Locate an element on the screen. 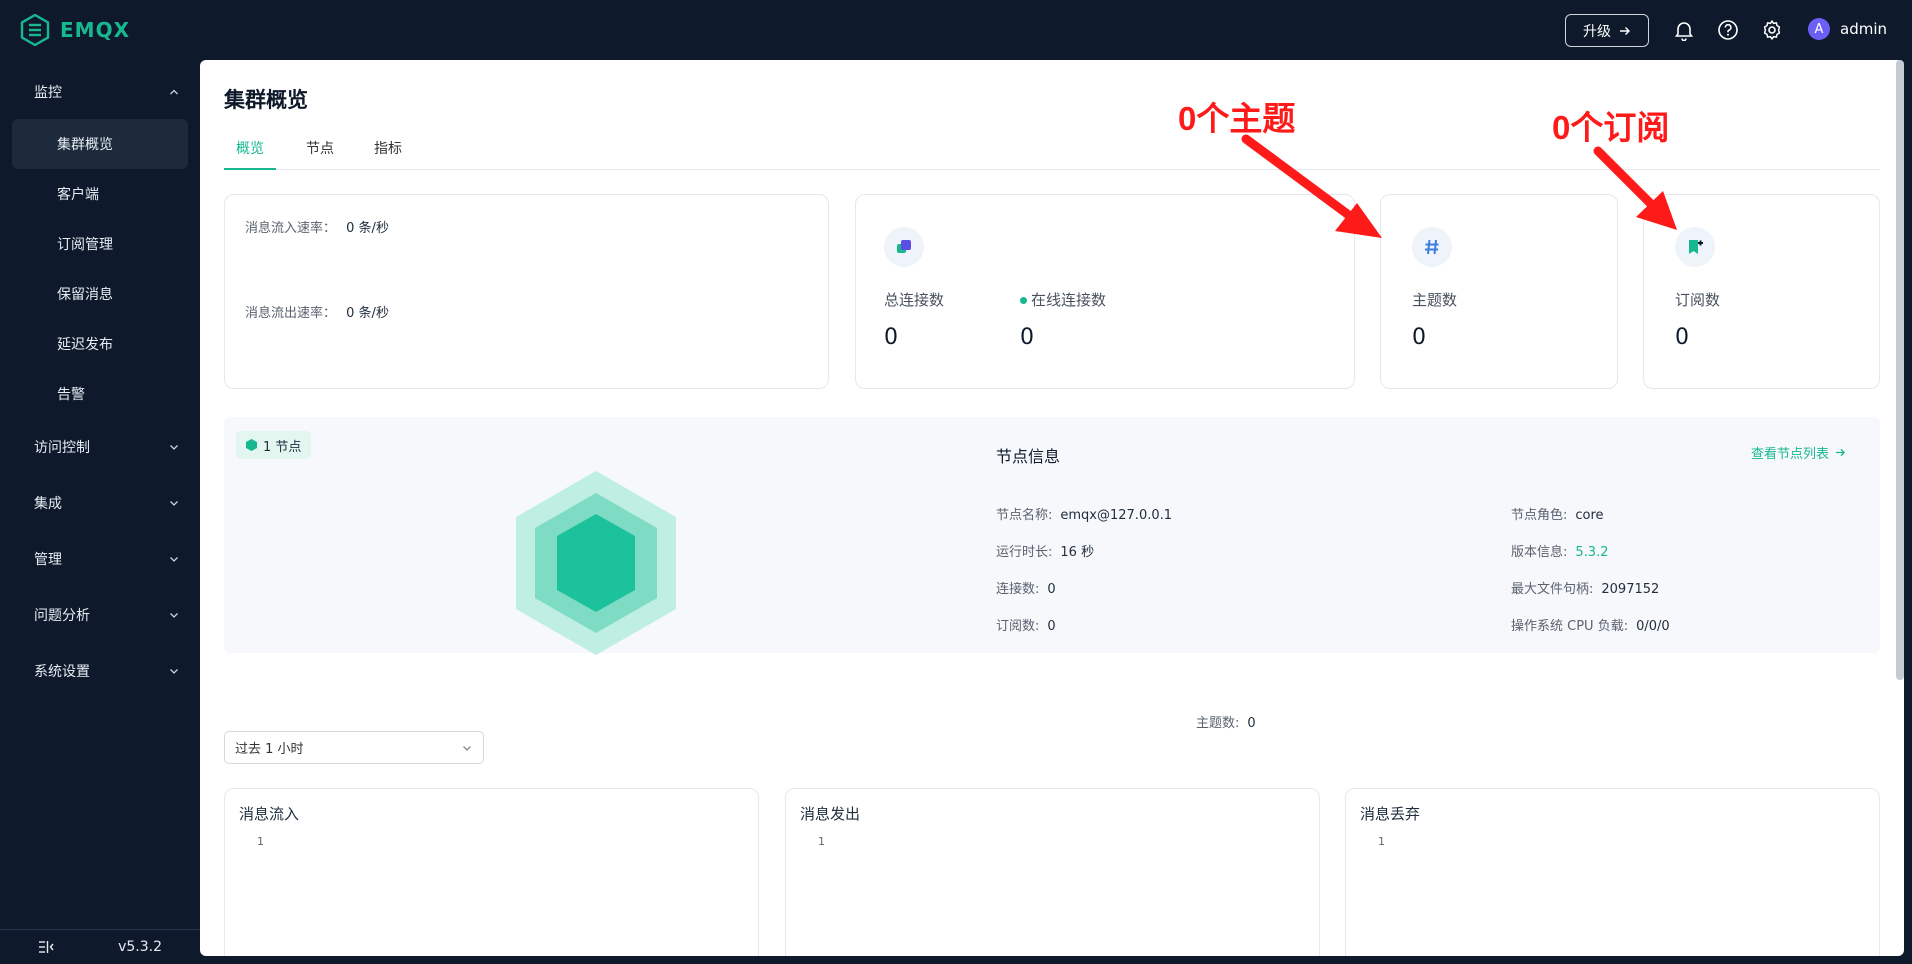 Image resolution: width=1912 pixels, height=964 pixels. subscriptions-label: 订阅数 is located at coordinates (1698, 300).